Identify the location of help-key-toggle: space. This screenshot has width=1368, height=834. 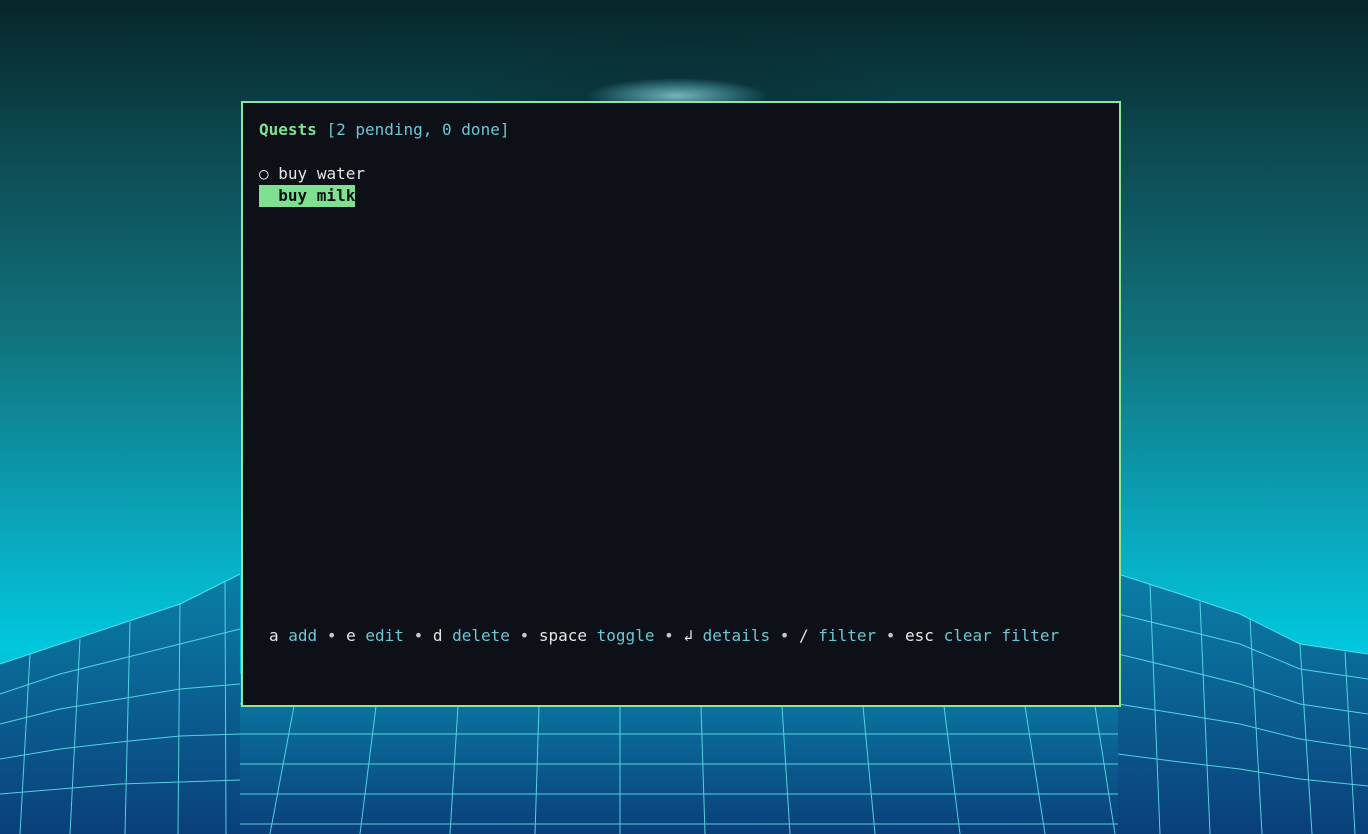
(563, 635).